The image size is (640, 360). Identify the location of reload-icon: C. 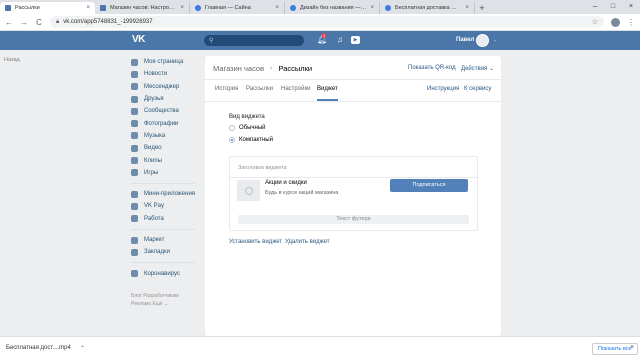
(39, 22).